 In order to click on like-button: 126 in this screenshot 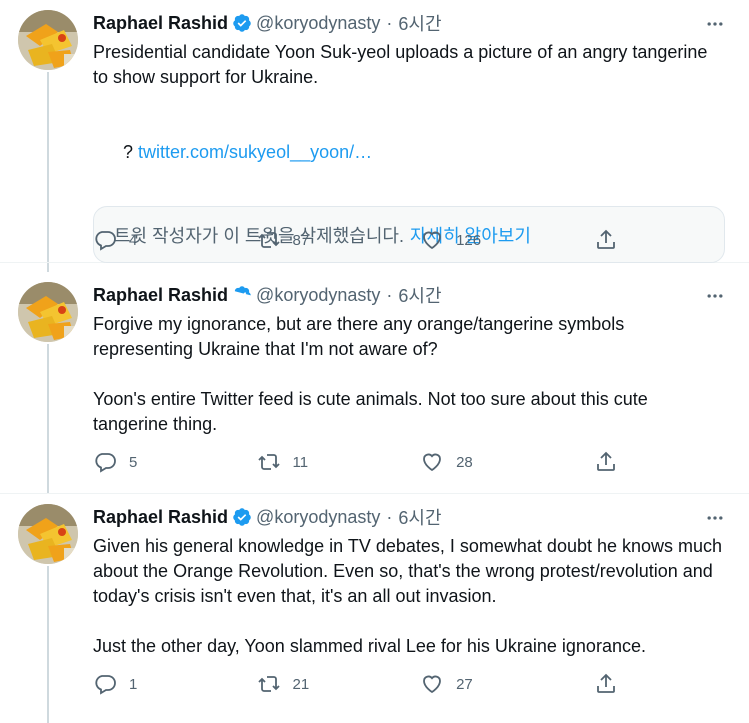, I will do `click(502, 240)`.